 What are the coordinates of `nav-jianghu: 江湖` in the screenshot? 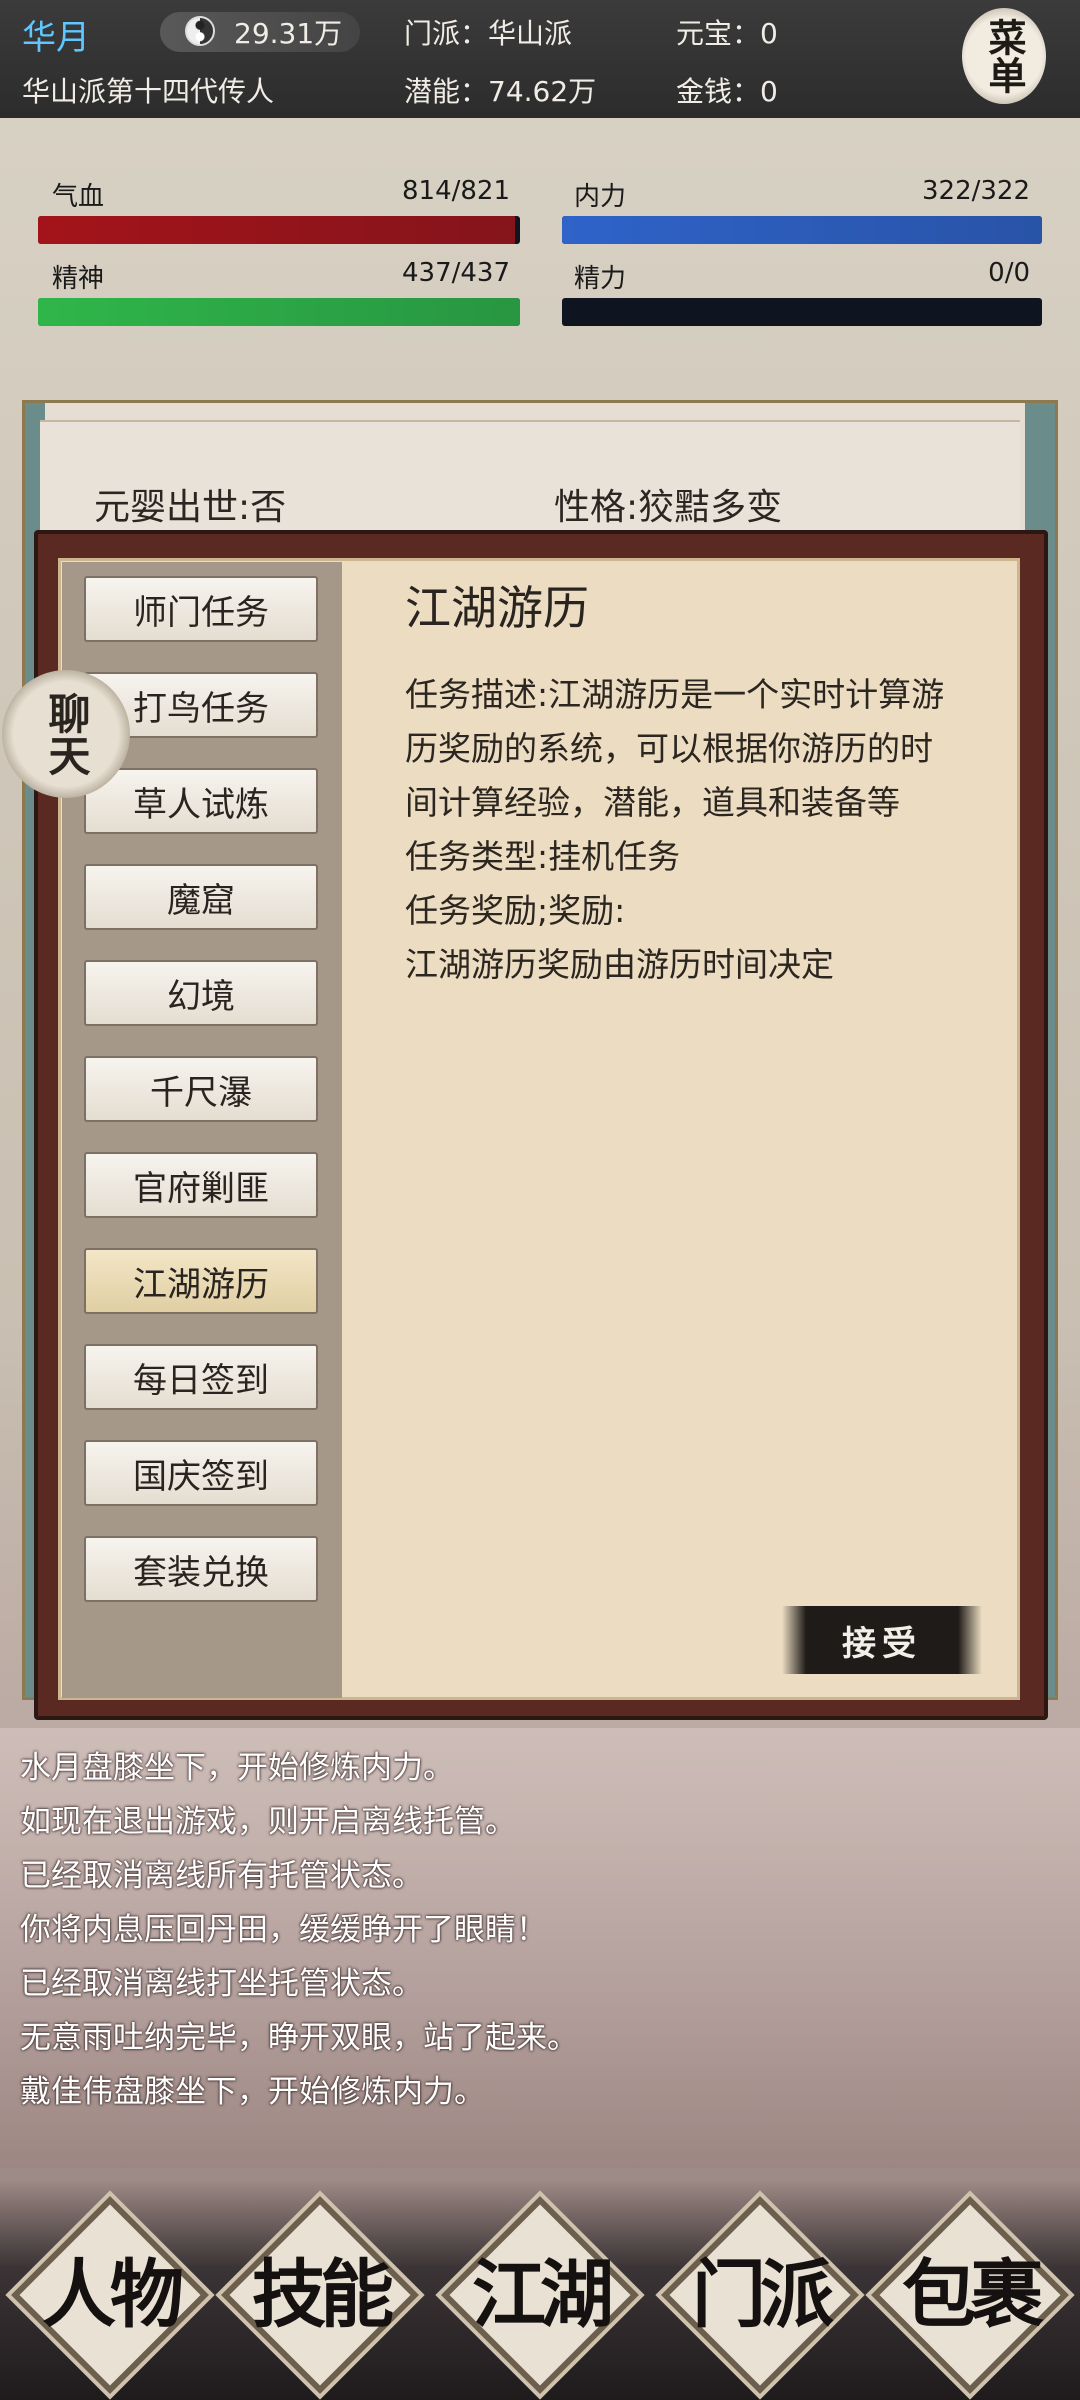 It's located at (540, 2295).